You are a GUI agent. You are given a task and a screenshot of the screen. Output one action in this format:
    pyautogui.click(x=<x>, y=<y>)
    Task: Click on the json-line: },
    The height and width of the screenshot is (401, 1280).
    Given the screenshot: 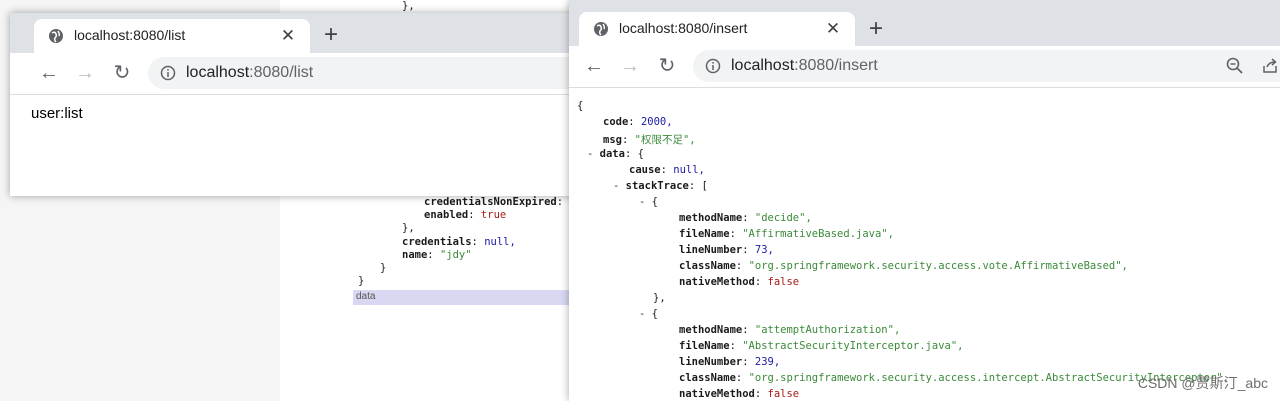 What is the action you would take?
    pyautogui.click(x=659, y=298)
    